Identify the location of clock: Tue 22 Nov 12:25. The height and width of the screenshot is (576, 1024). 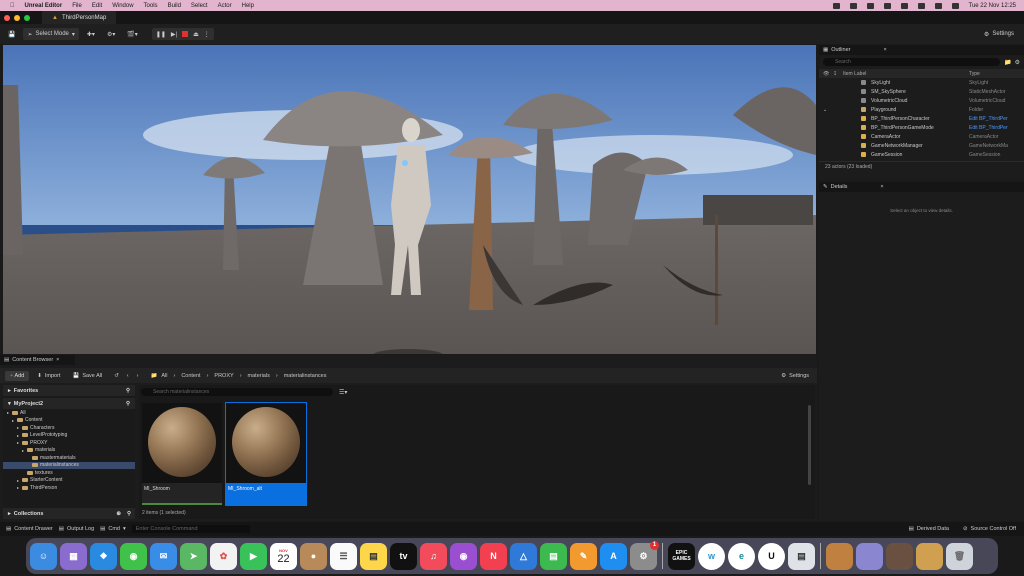
(992, 6).